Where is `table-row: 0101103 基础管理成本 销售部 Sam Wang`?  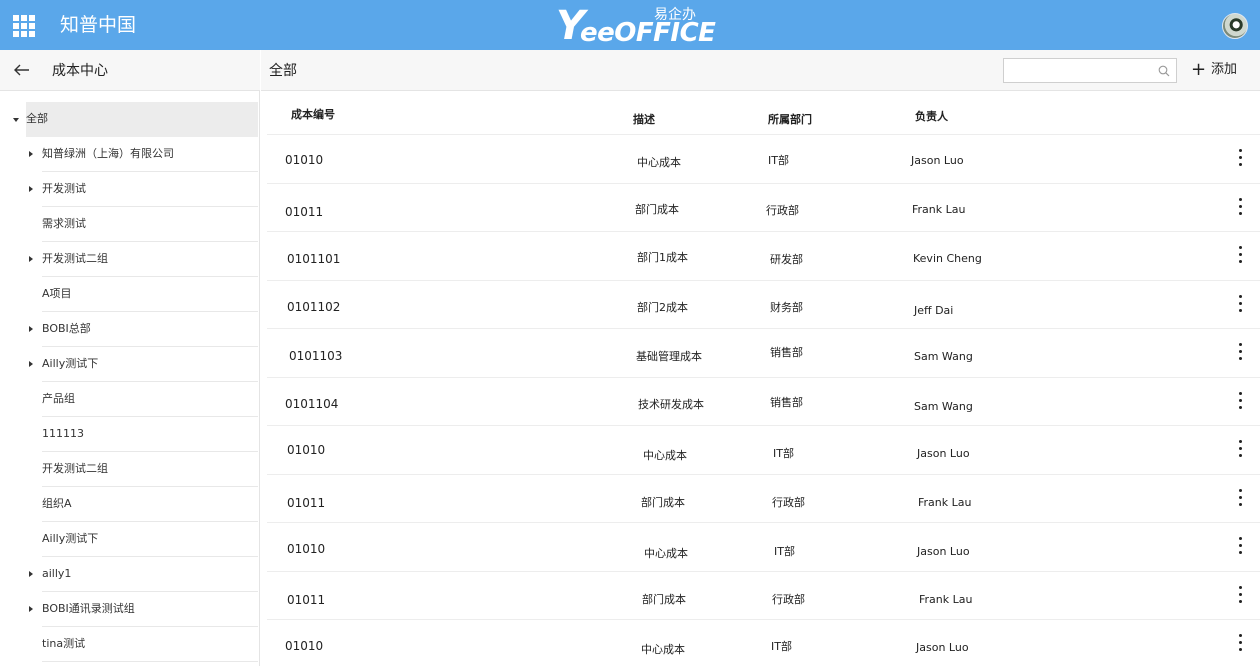
table-row: 0101103 基础管理成本 销售部 Sam Wang is located at coordinates (760, 352).